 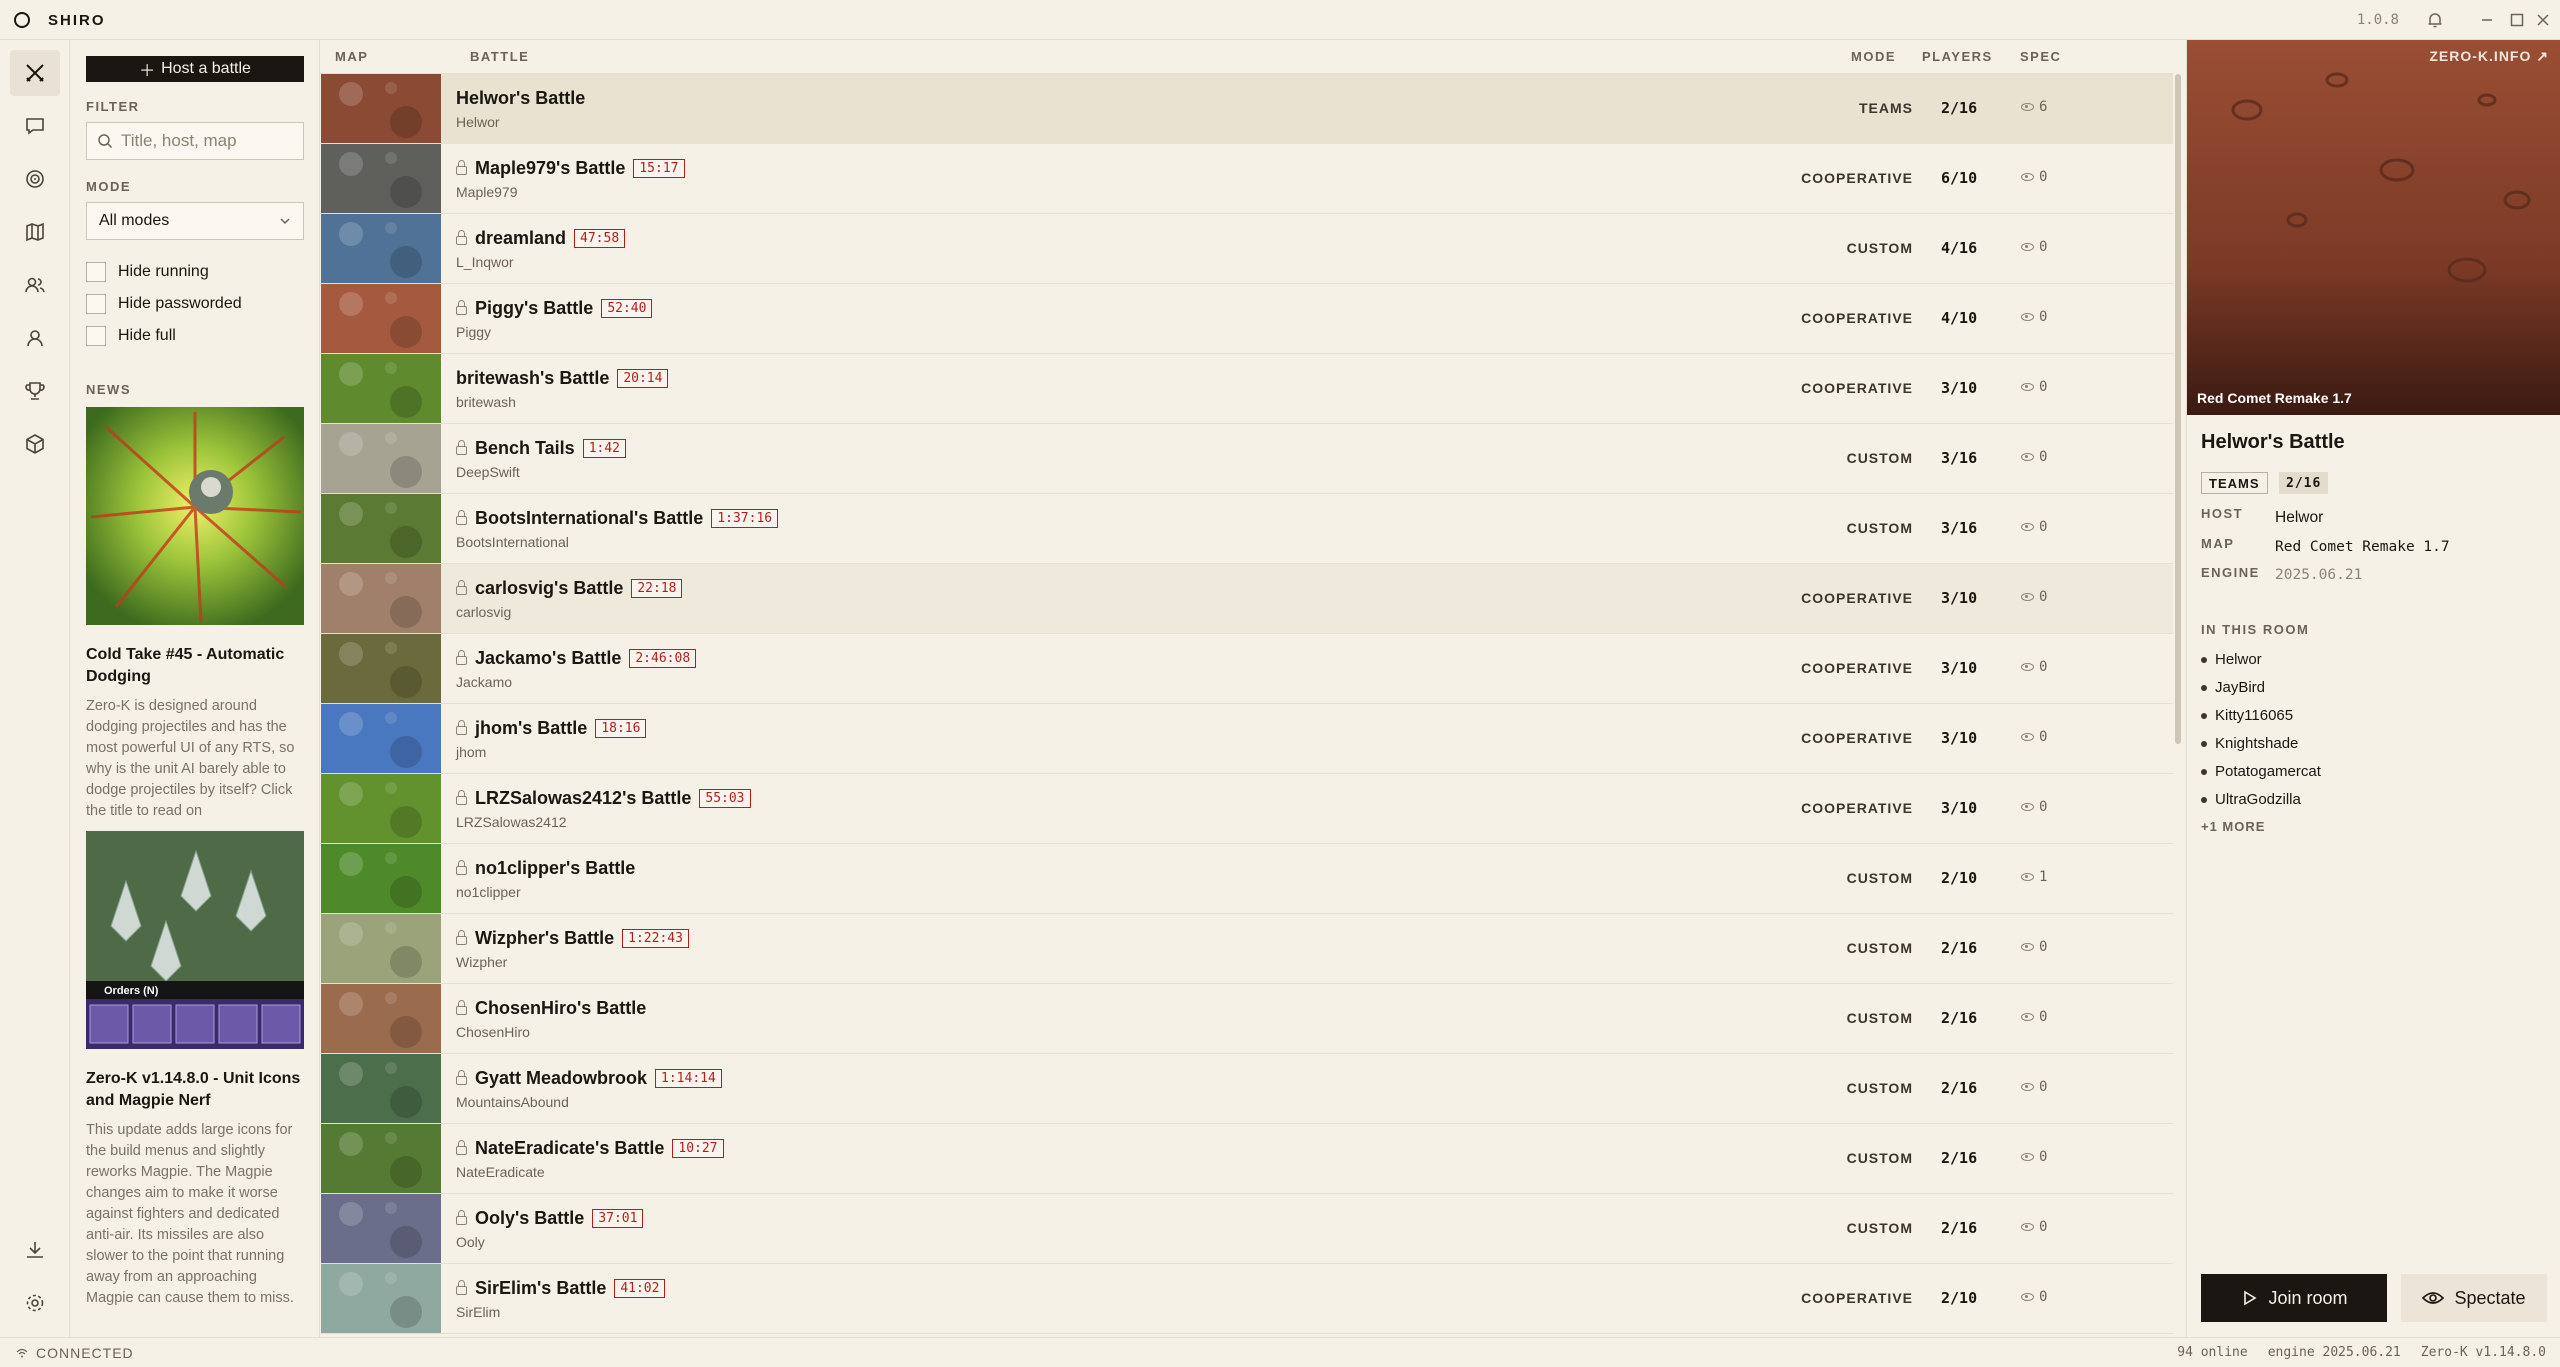 I want to click on col-mode: MODE, so click(x=1873, y=56).